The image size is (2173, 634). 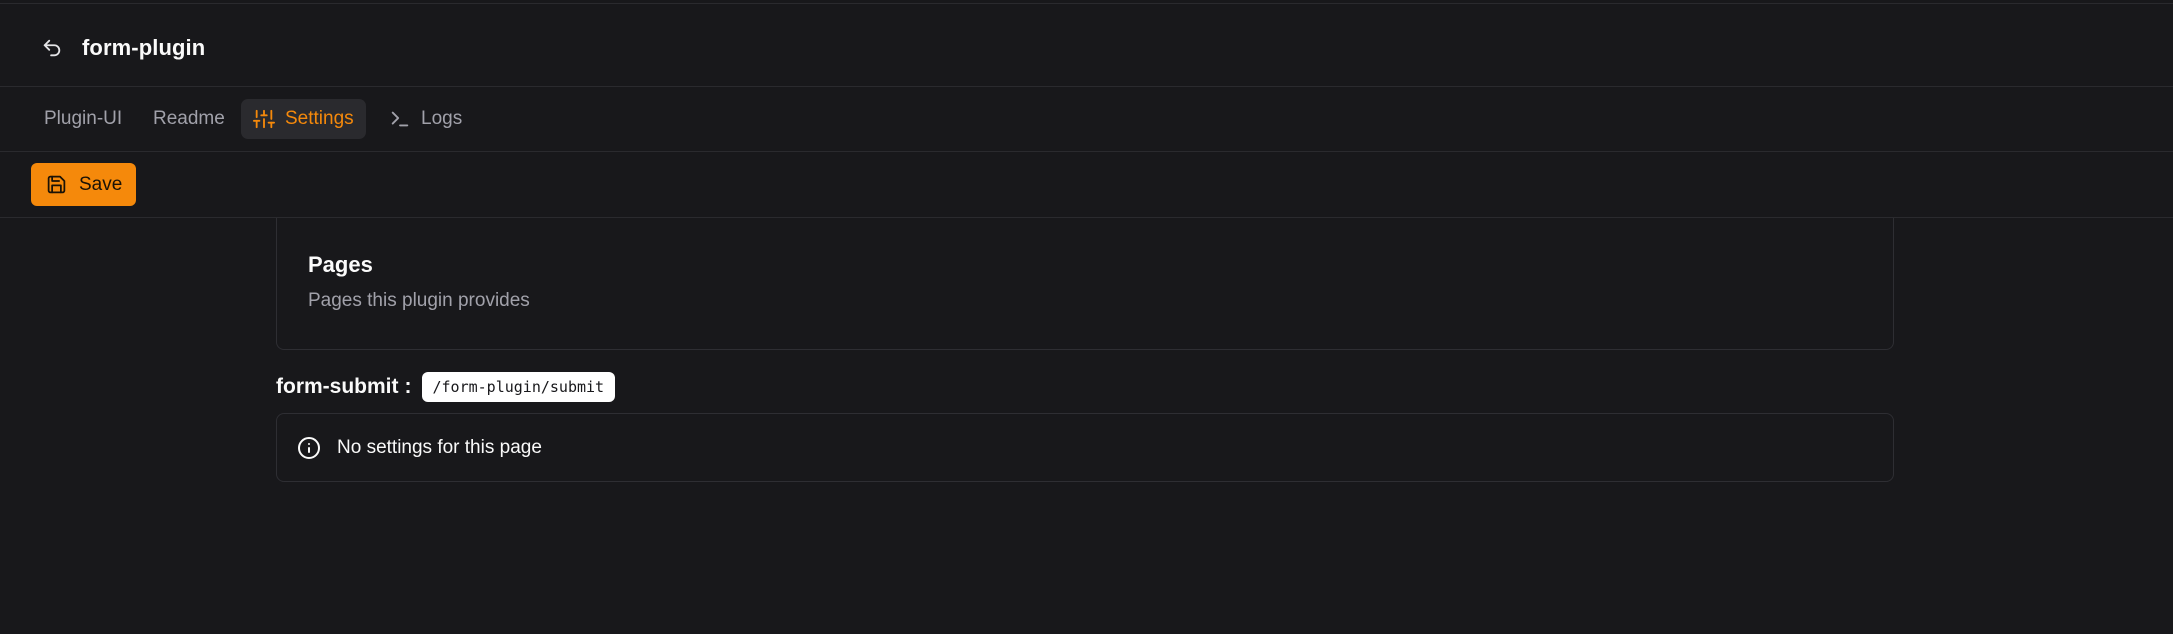 I want to click on tab-bar: Plugin-UI Readme Settings Logs, so click(x=1086, y=120).